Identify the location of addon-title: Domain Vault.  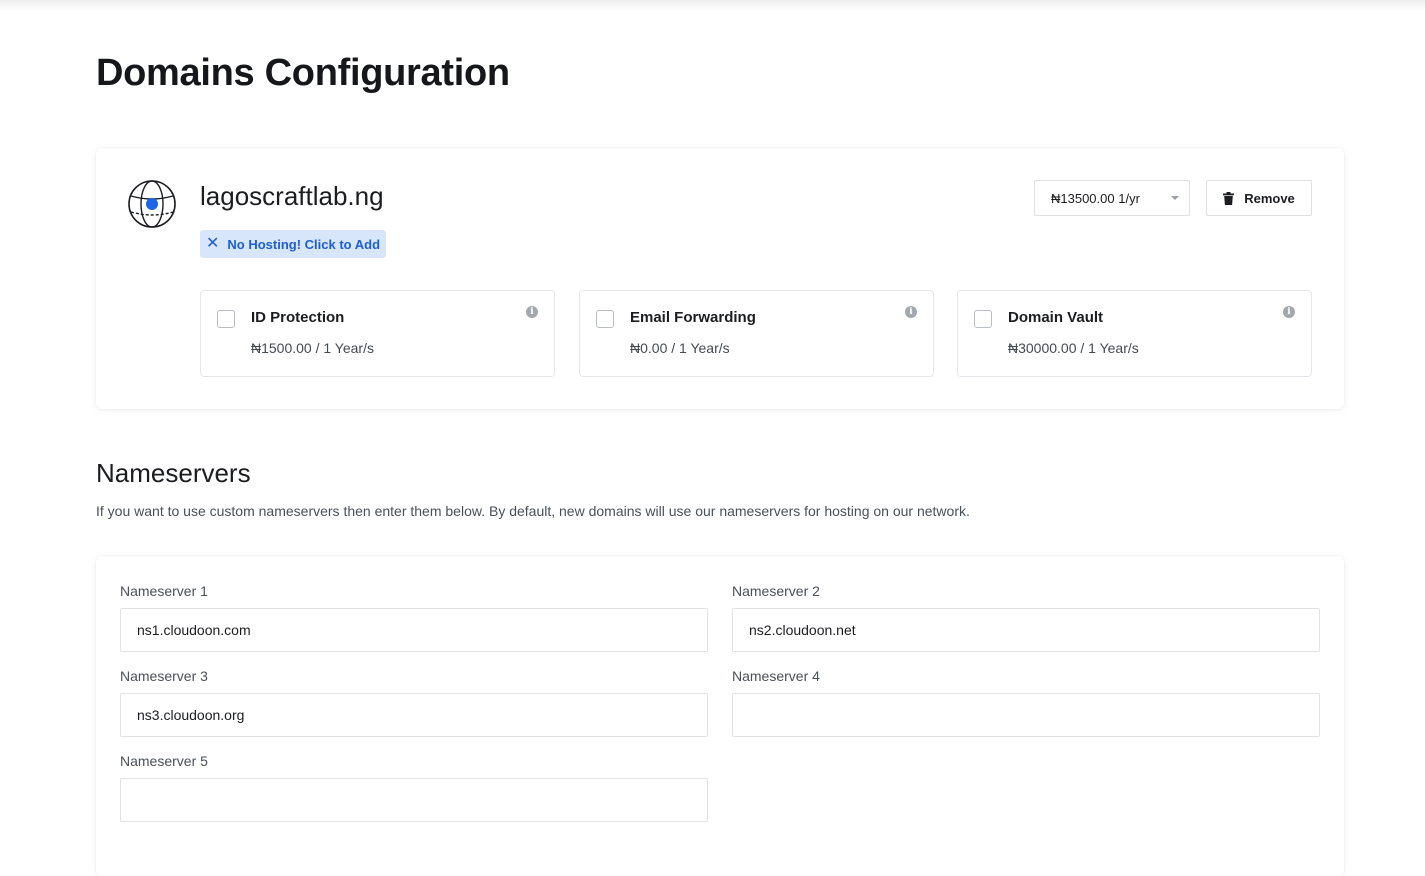
(1056, 317).